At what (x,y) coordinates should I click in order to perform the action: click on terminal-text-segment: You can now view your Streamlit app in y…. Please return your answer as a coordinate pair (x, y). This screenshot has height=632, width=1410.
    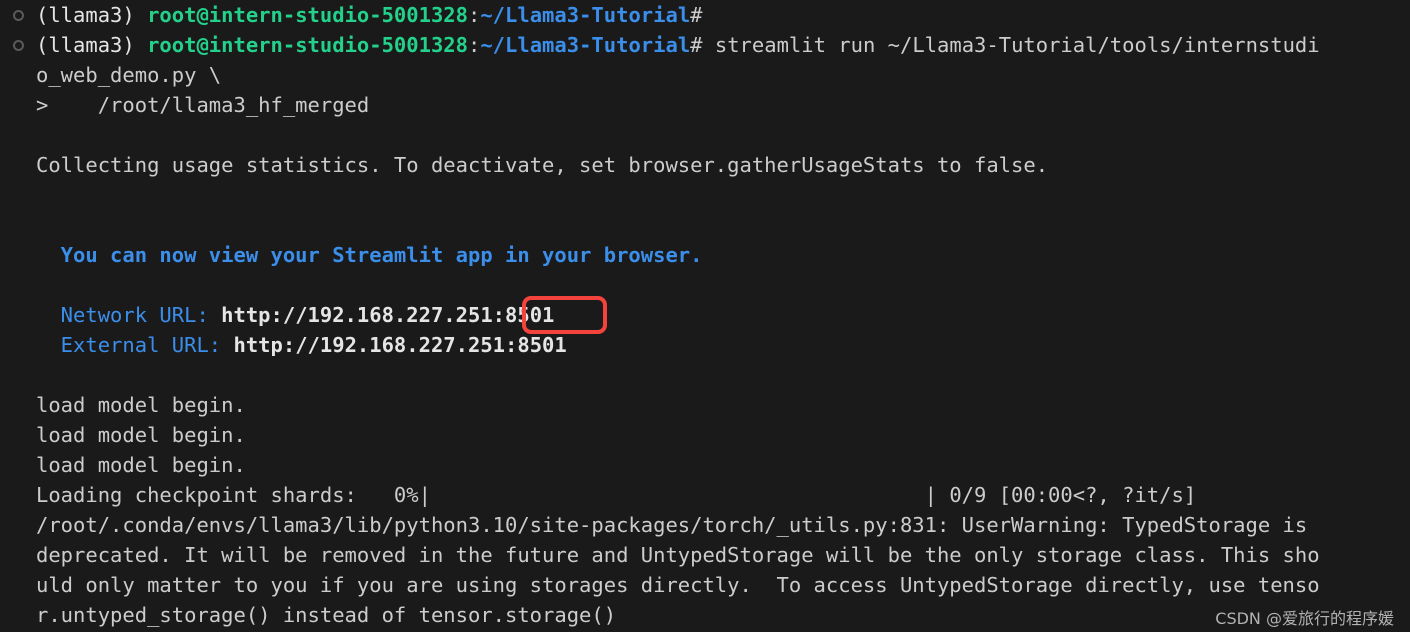
    Looking at the image, I should click on (369, 255).